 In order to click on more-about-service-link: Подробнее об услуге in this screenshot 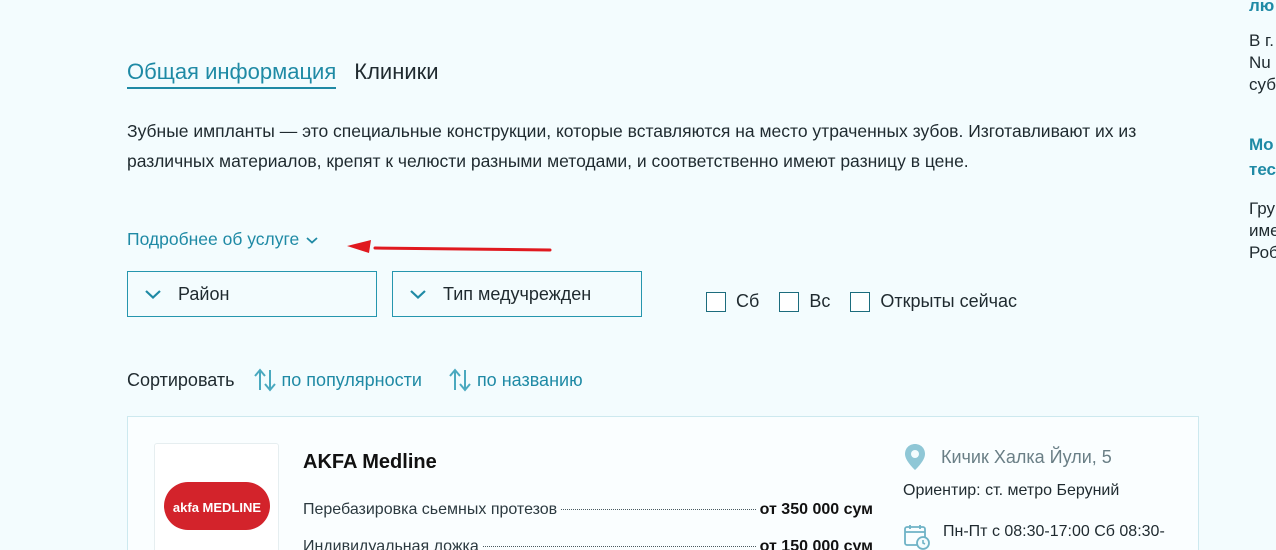, I will do `click(223, 239)`.